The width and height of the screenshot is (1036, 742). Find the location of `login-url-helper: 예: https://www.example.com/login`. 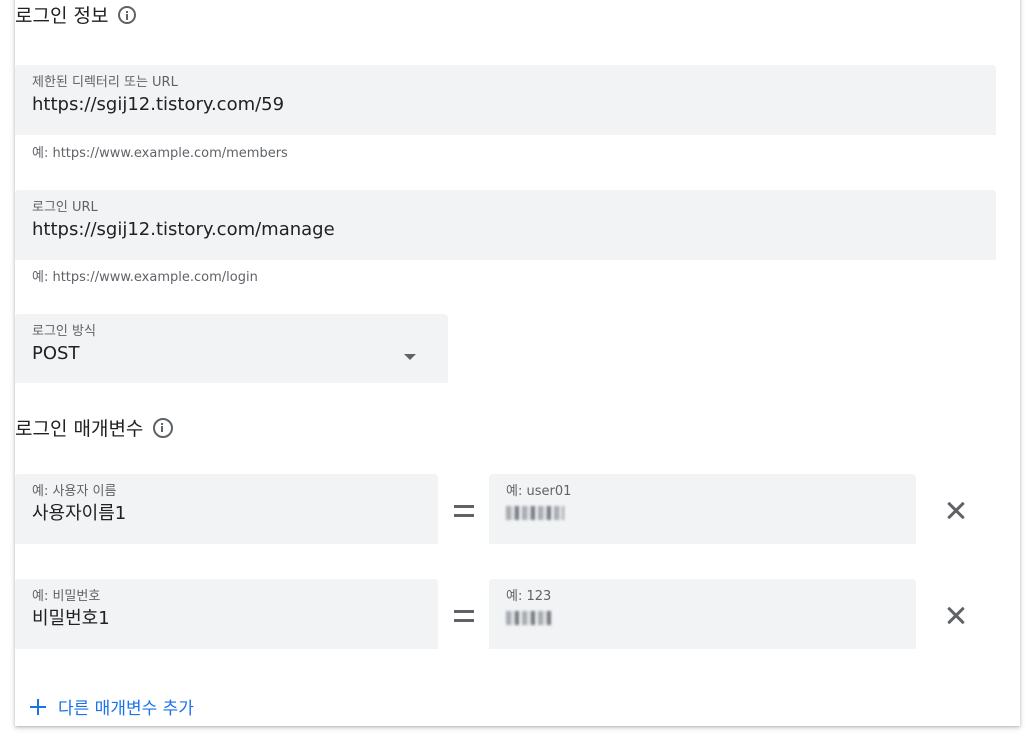

login-url-helper: 예: https://www.example.com/login is located at coordinates (145, 277).